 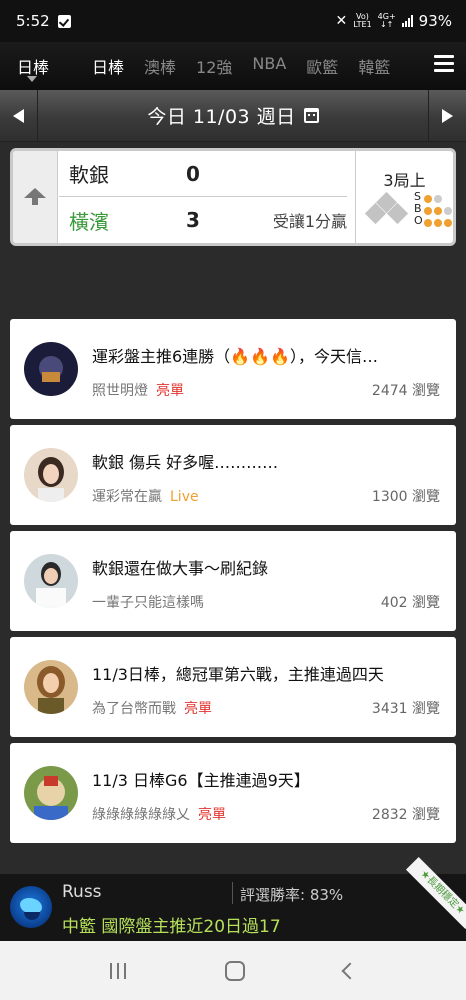 What do you see at coordinates (386, 20) in the screenshot?
I see `data-type-indicator: 4G+ ↓↑` at bounding box center [386, 20].